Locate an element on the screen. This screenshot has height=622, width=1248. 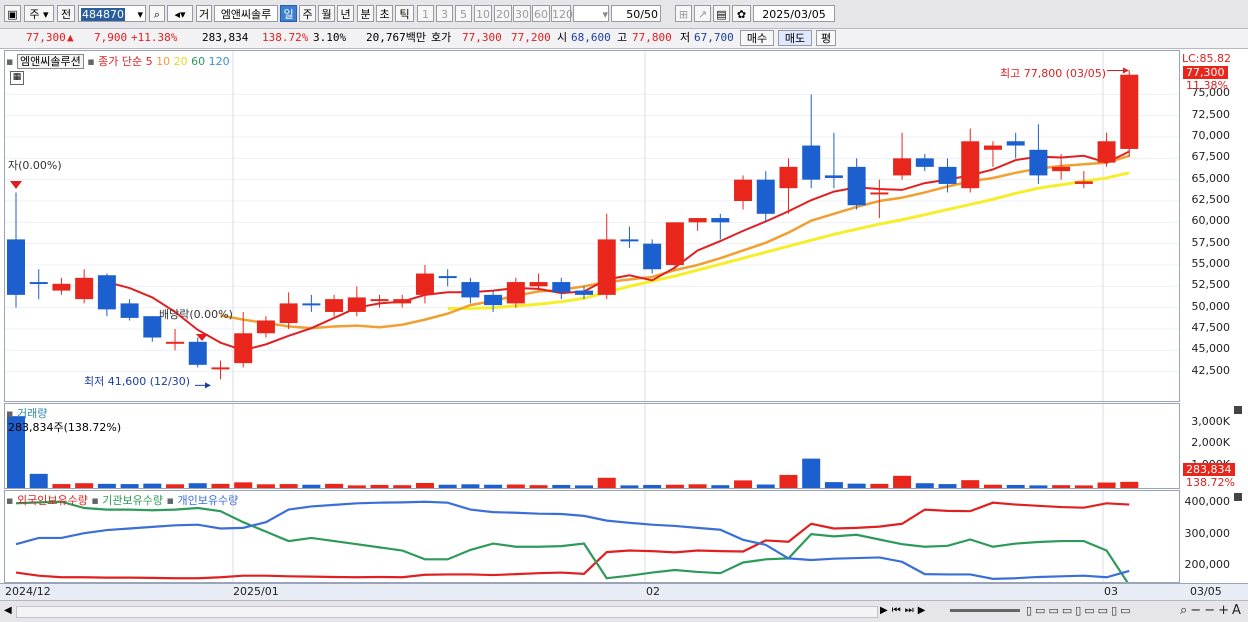
interval-1: 1 is located at coordinates (425, 13).